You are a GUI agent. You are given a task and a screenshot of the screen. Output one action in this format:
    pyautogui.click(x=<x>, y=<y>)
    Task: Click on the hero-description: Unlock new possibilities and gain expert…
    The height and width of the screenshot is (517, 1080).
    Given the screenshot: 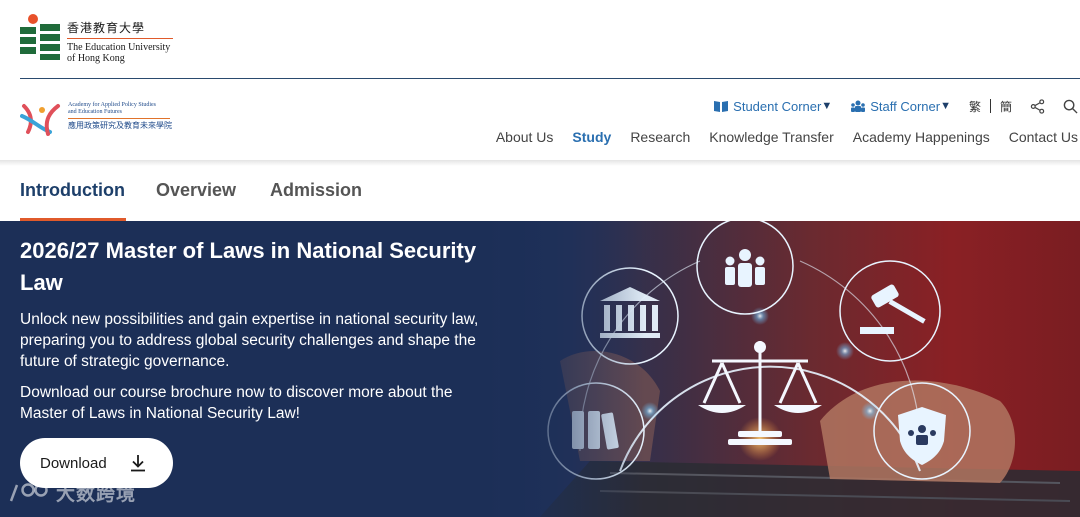 What is the action you would take?
    pyautogui.click(x=249, y=340)
    